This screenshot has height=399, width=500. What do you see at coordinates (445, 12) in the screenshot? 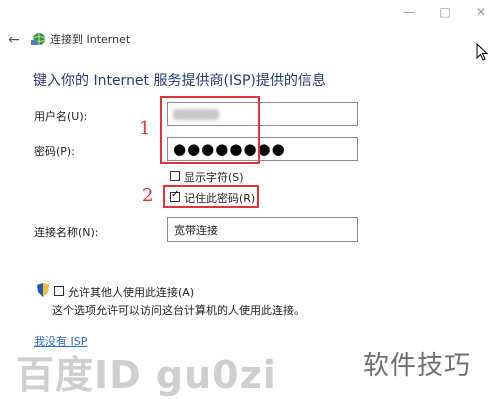
I see `maximize-button: □` at bounding box center [445, 12].